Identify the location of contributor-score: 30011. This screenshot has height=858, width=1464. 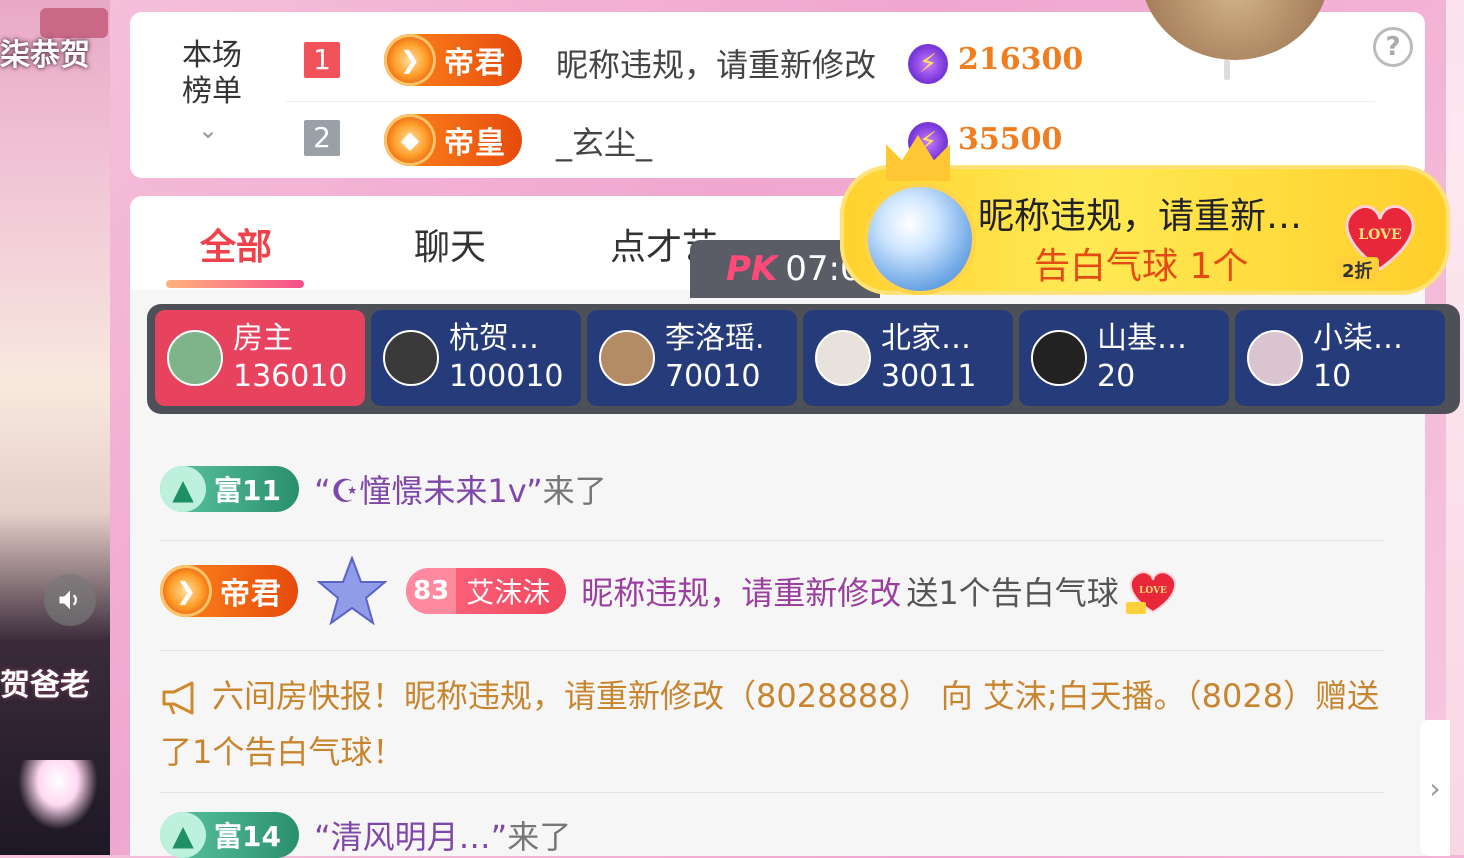
(929, 376).